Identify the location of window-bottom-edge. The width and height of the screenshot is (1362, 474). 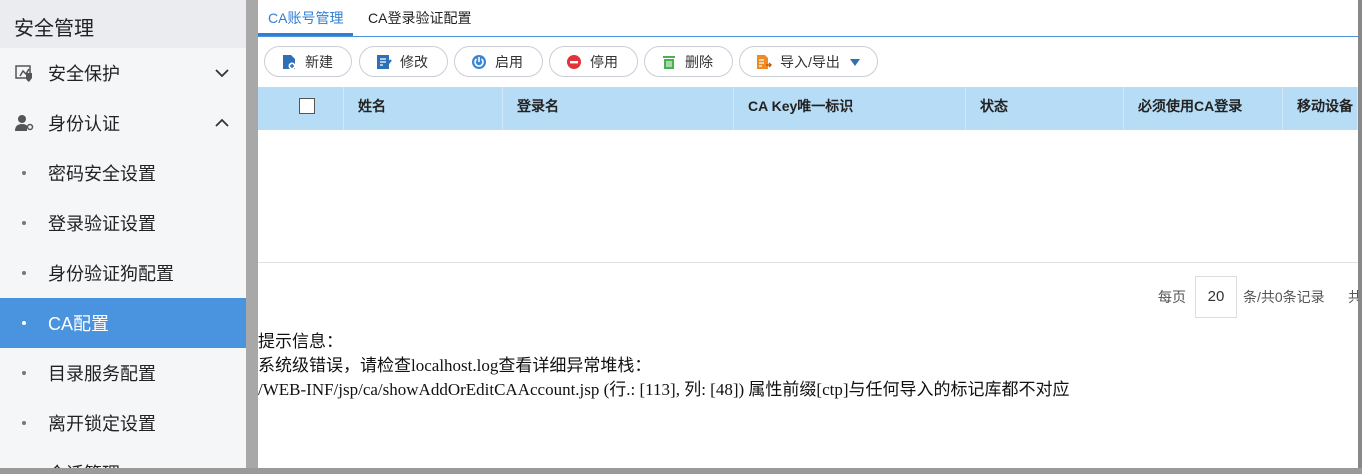
(681, 471).